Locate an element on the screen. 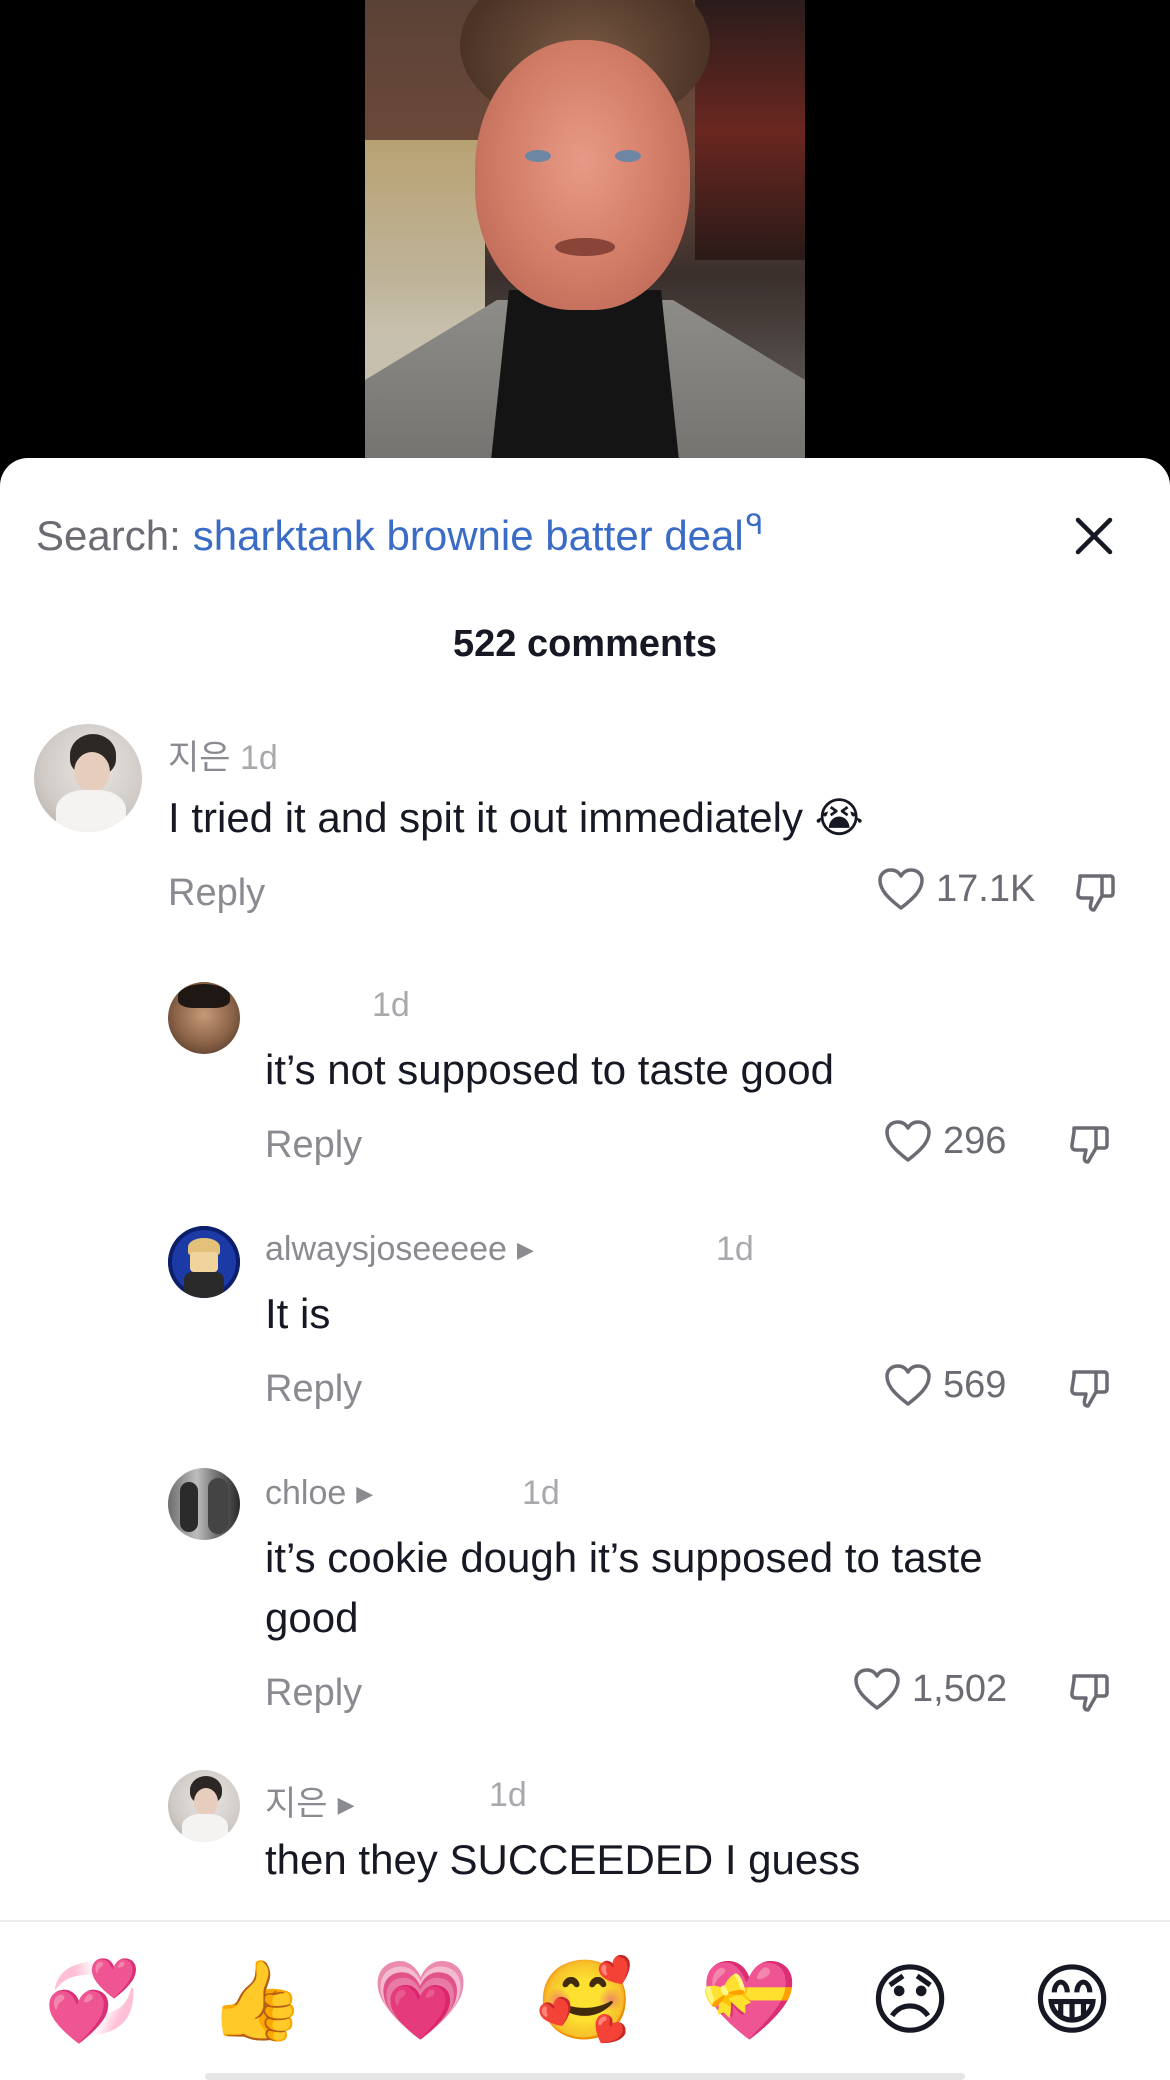  reply-meta: alwaysjoseeeee ▶ is located at coordinates (399, 1249).